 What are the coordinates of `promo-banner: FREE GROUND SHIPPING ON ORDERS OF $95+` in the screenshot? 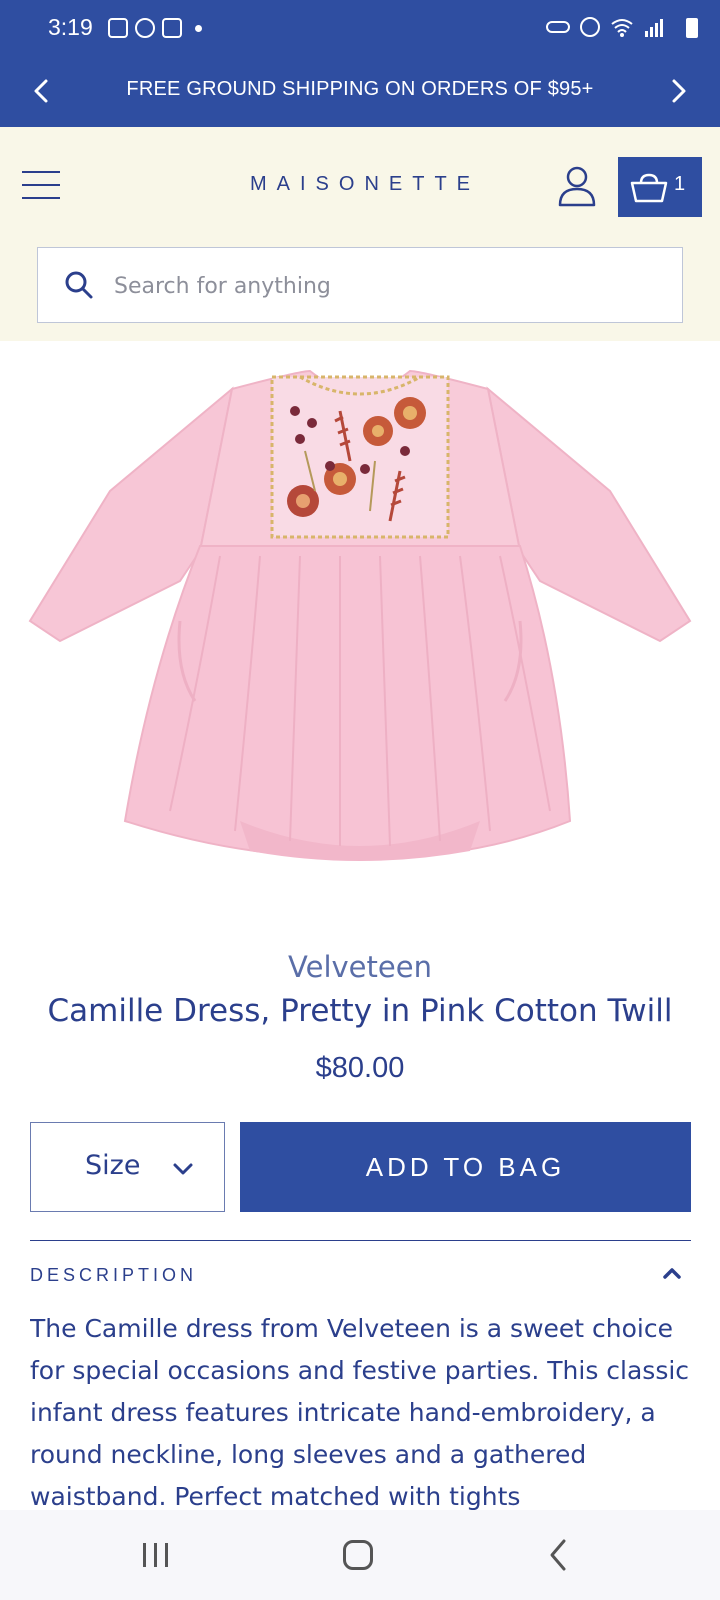 It's located at (360, 91).